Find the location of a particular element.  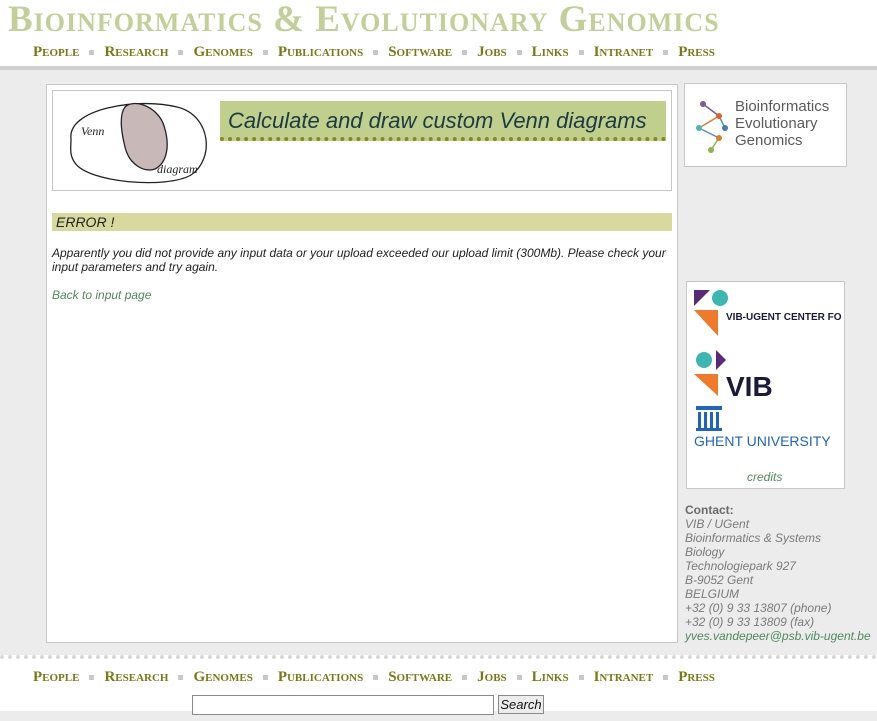

vib-logo: VIB is located at coordinates (733, 376).